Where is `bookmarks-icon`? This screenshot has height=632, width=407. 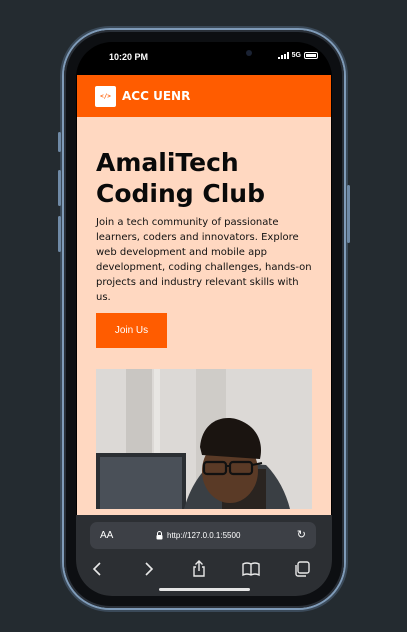 bookmarks-icon is located at coordinates (251, 569).